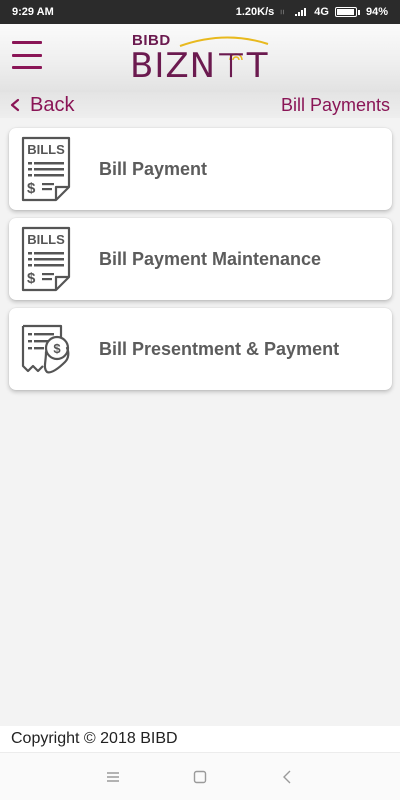 The height and width of the screenshot is (800, 400). What do you see at coordinates (376, 12) in the screenshot?
I see `battery-percent: 94%` at bounding box center [376, 12].